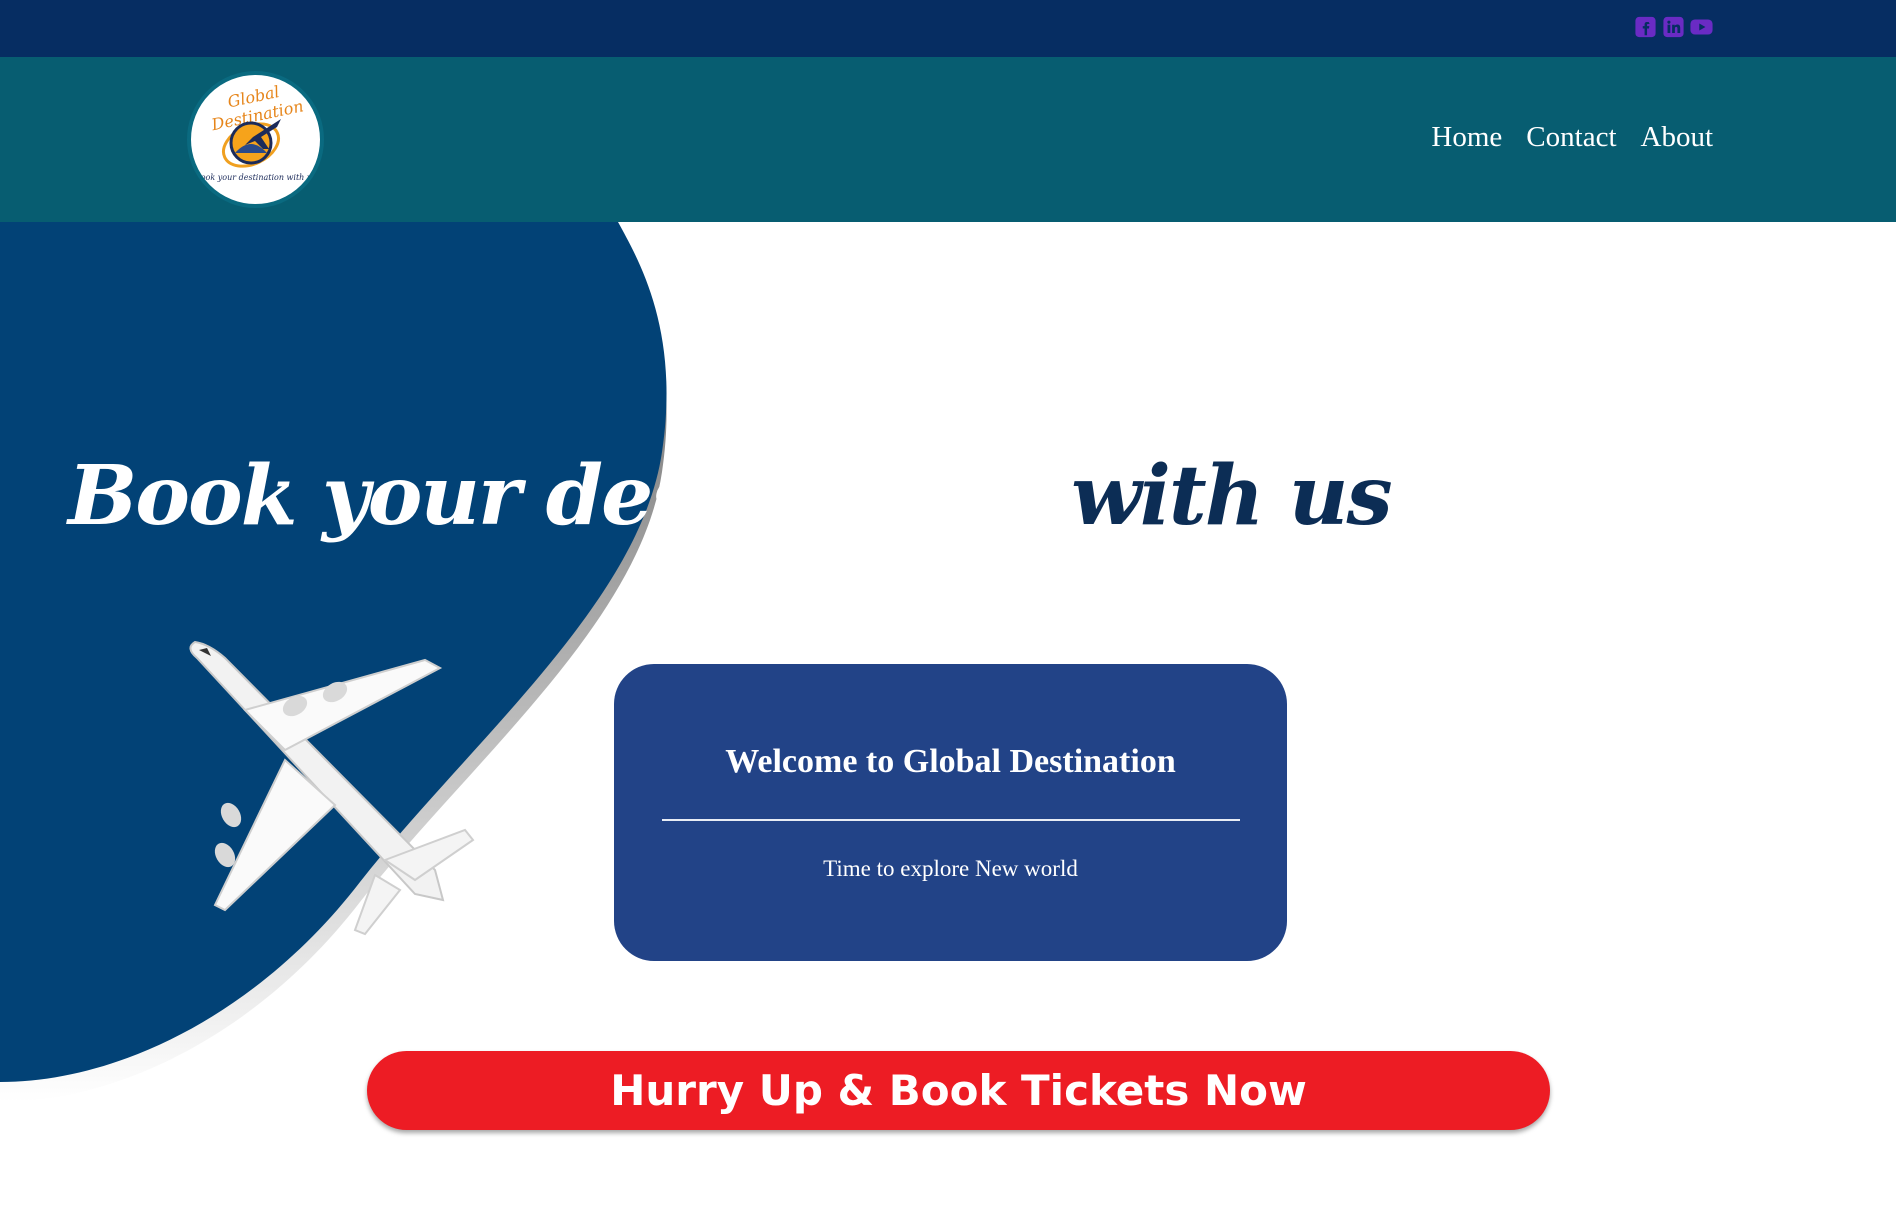  Describe the element at coordinates (1677, 137) in the screenshot. I see `nav-link-about: About` at that location.